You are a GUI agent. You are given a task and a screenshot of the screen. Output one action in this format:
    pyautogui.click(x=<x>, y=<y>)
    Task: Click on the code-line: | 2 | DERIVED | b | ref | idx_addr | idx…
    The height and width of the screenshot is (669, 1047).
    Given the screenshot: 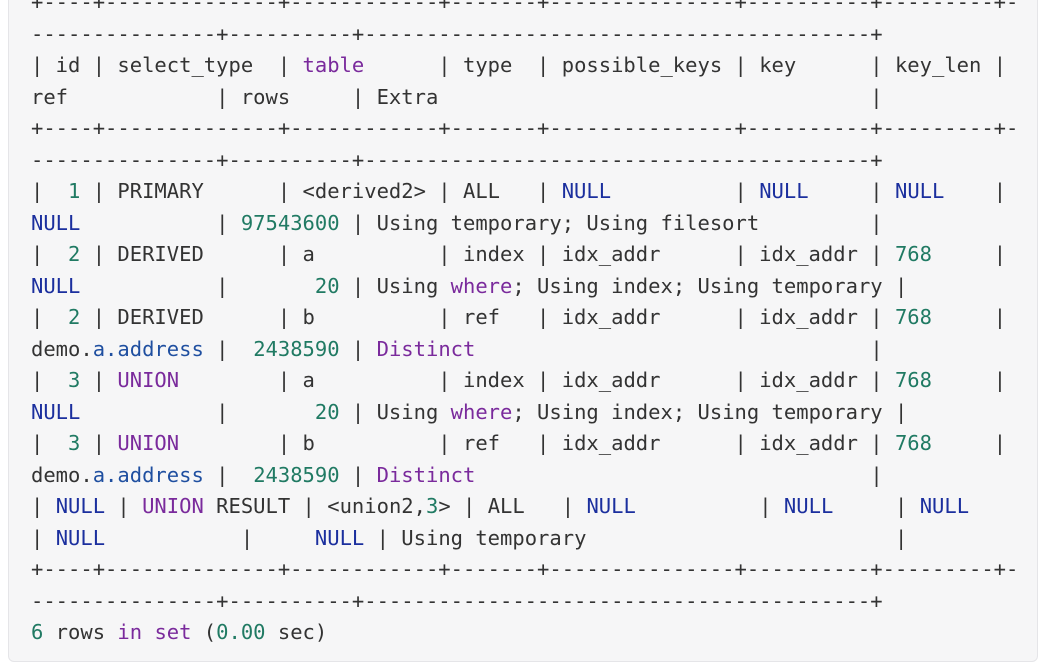 What is the action you would take?
    pyautogui.click(x=524, y=318)
    